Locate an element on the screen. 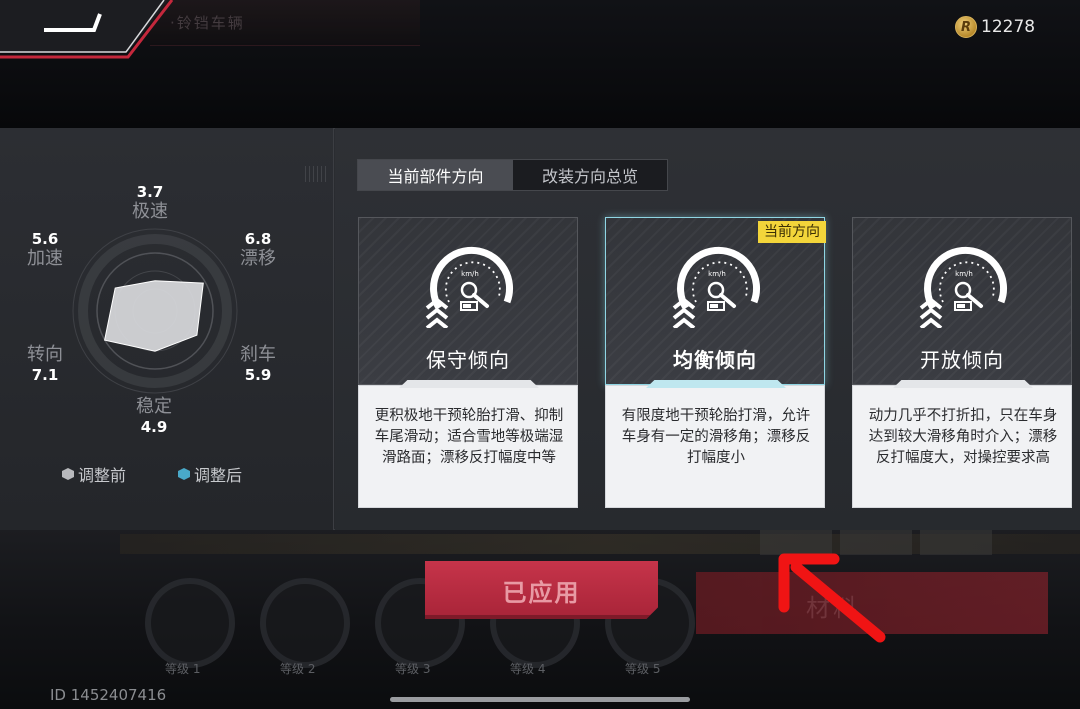 This screenshot has height=709, width=1080. legend-before: 调整前 is located at coordinates (94, 474).